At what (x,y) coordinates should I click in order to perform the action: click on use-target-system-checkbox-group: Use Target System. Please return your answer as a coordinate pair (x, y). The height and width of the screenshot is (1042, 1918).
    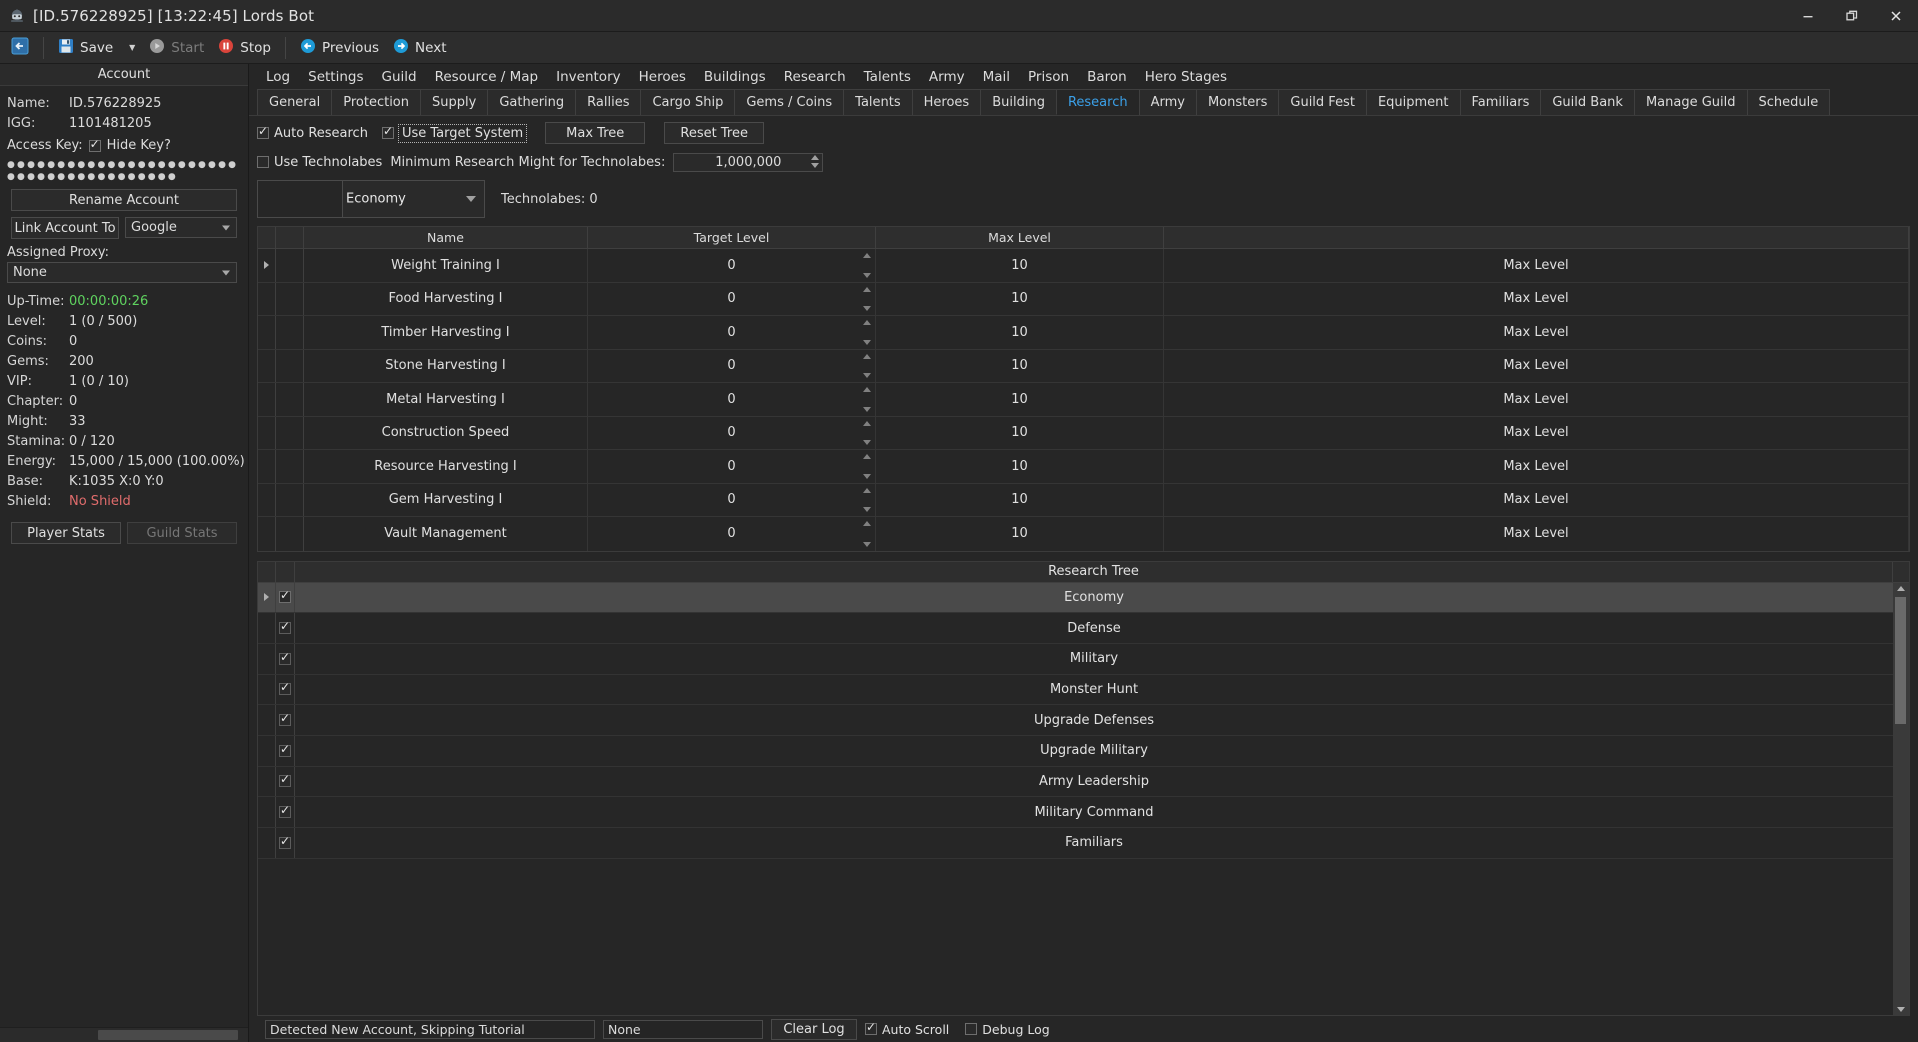
    Looking at the image, I should click on (454, 133).